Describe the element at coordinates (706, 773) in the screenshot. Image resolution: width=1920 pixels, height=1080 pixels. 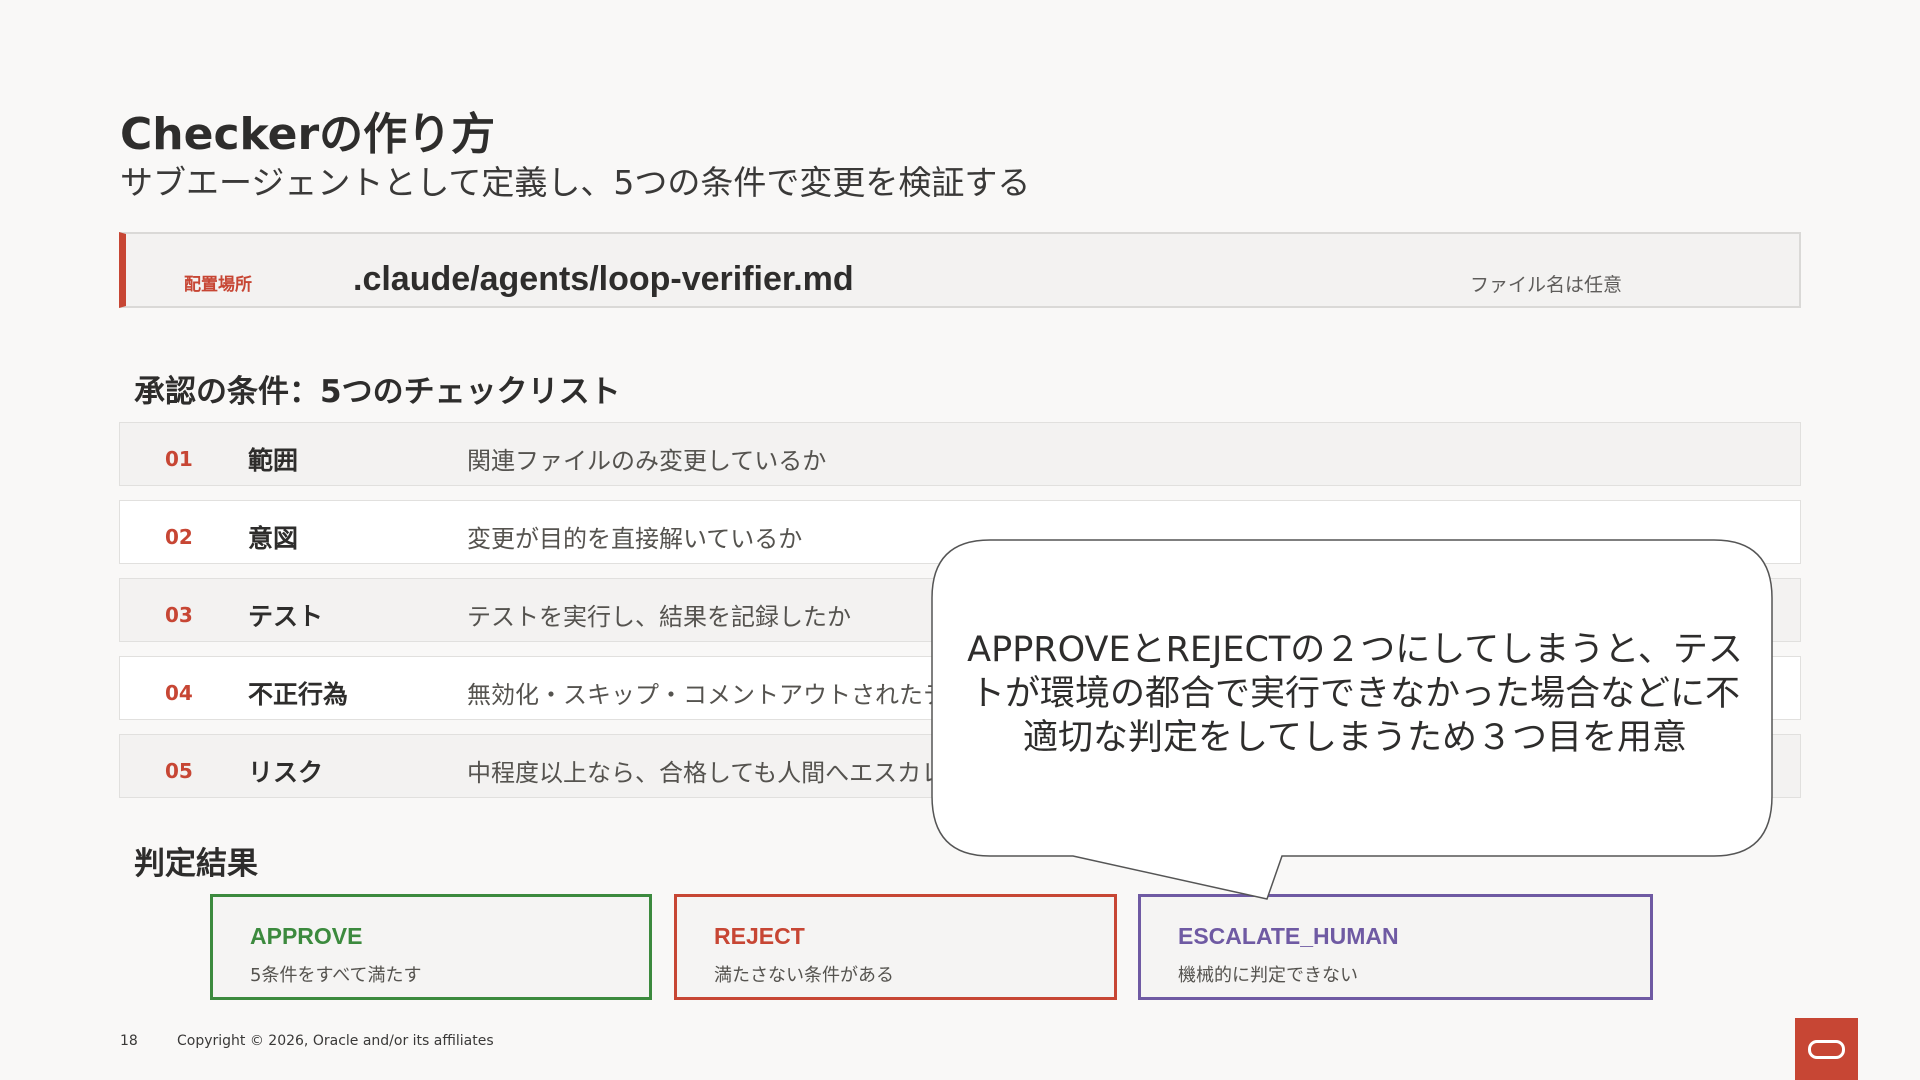
I see `checklist-description: 中程度以上なら、合格しても人間へエスカレ` at that location.